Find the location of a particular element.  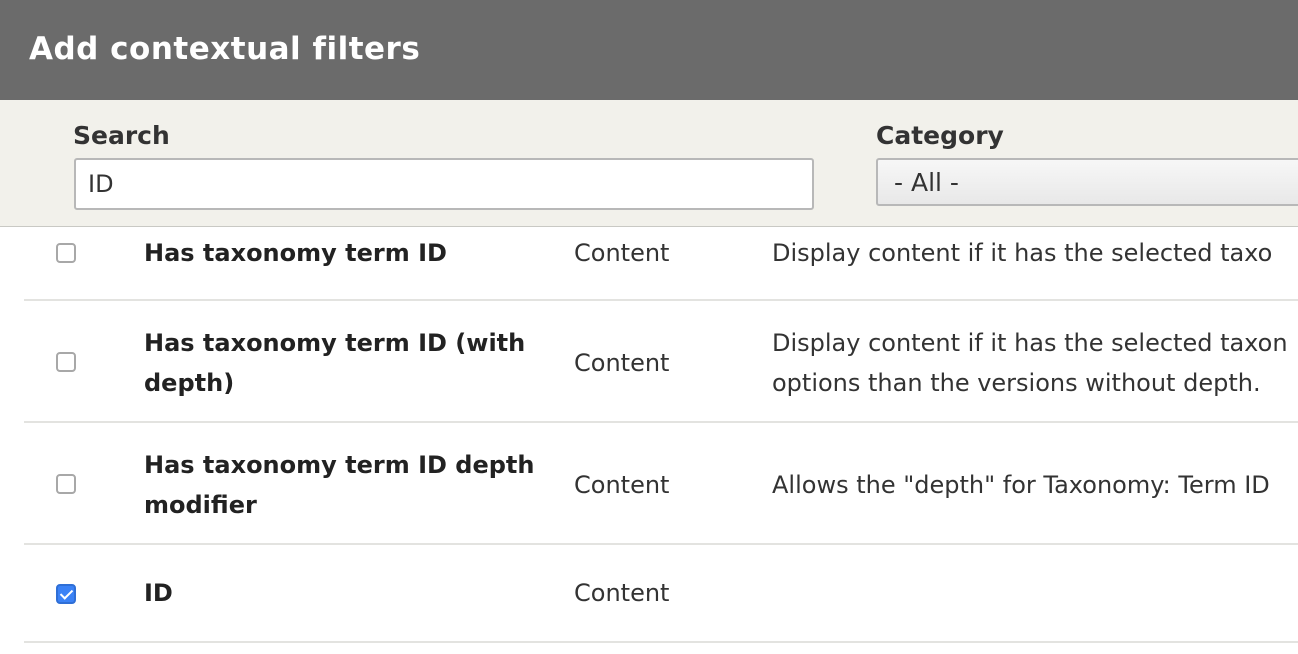

category-selected-value: - All - is located at coordinates (926, 182).